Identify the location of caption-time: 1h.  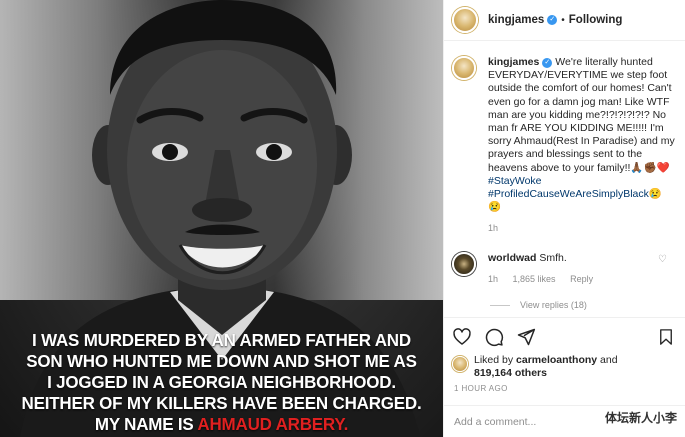
(493, 228).